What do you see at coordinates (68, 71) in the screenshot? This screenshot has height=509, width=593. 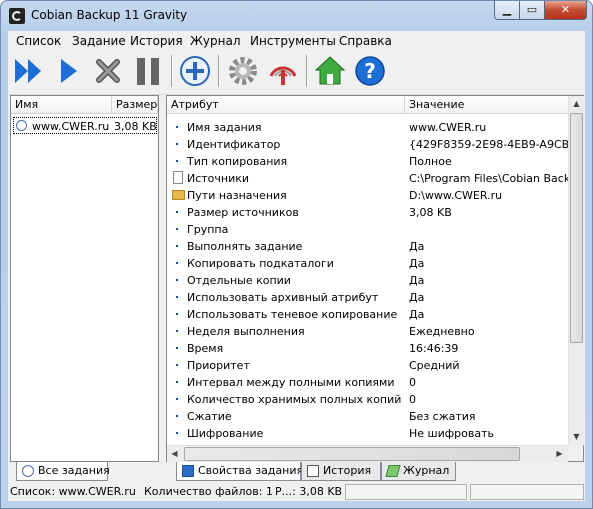 I see `run-selected-icon` at bounding box center [68, 71].